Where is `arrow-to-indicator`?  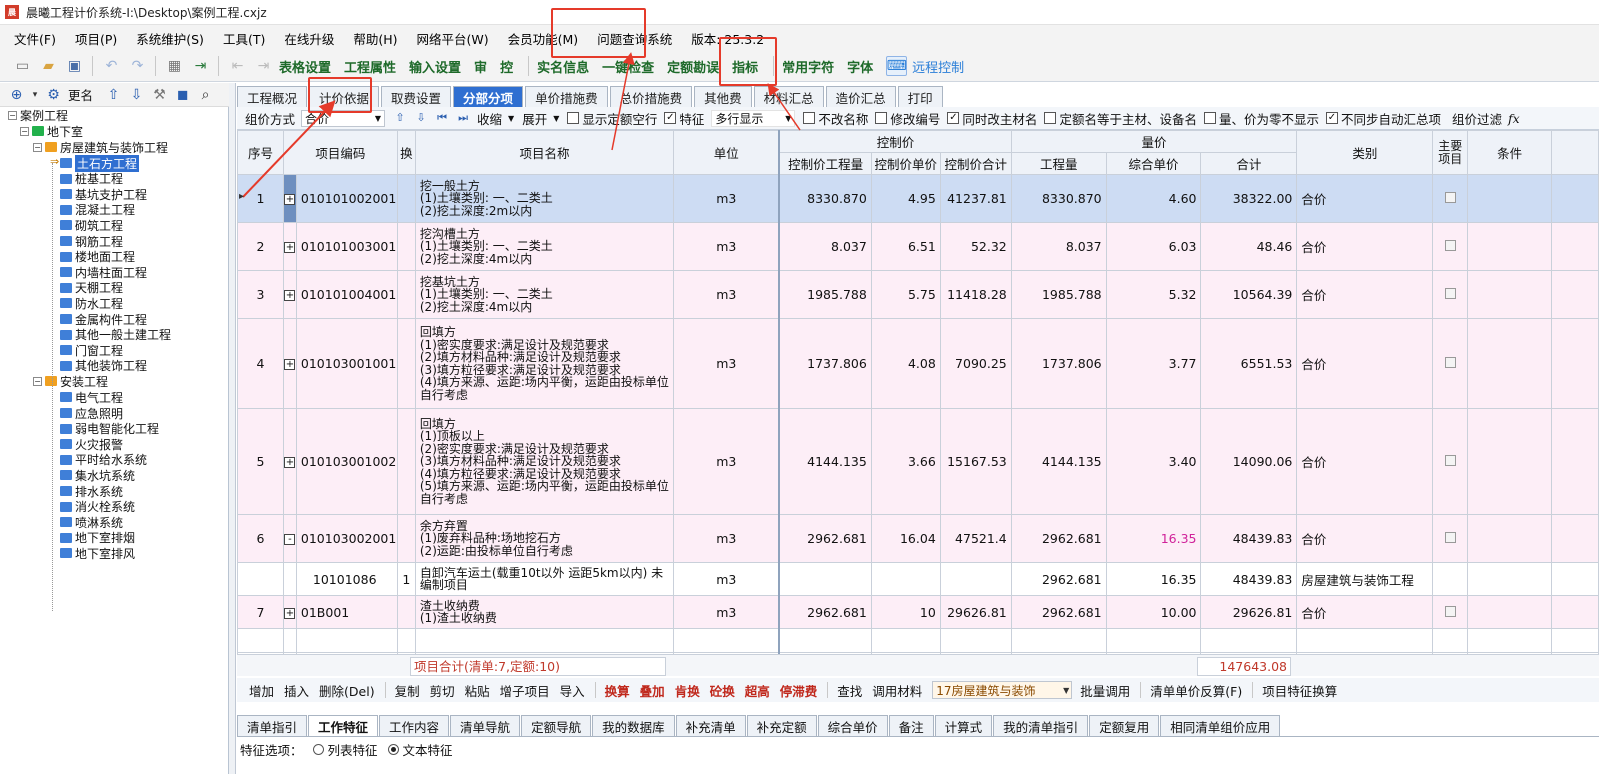
arrow-to-indicator is located at coordinates (784, 107).